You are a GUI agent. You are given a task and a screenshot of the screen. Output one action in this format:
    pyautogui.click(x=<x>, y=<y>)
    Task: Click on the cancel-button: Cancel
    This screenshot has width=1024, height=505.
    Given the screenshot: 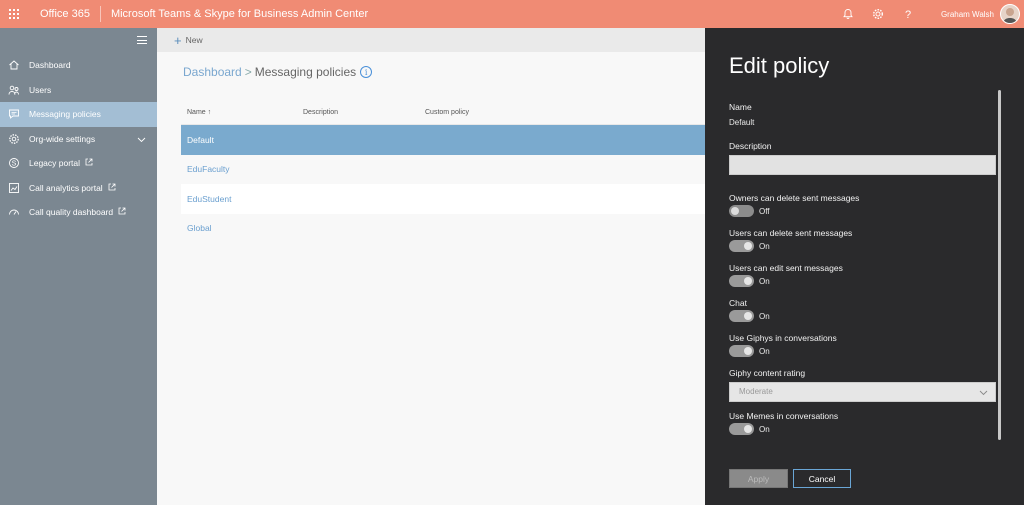 What is the action you would take?
    pyautogui.click(x=822, y=478)
    